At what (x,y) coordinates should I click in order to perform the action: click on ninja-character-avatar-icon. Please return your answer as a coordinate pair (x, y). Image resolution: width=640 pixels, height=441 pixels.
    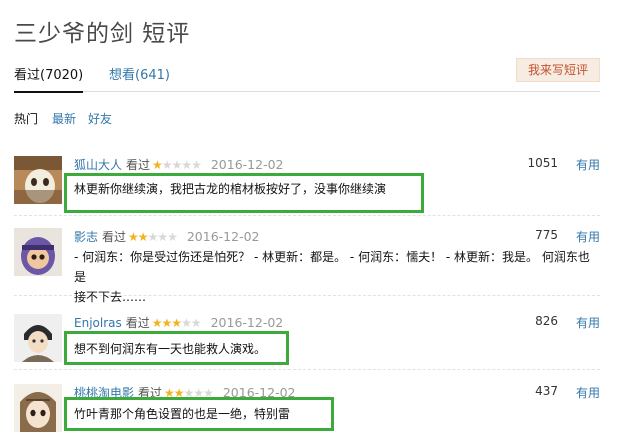
    Looking at the image, I should click on (38, 252).